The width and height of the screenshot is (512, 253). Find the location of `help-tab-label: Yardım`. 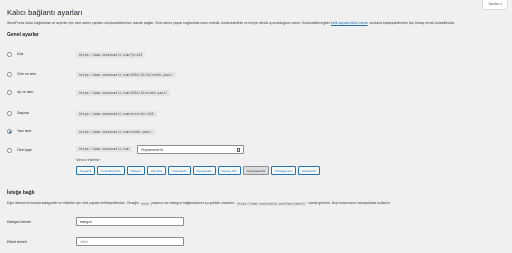

help-tab-label: Yardım is located at coordinates (494, 4).